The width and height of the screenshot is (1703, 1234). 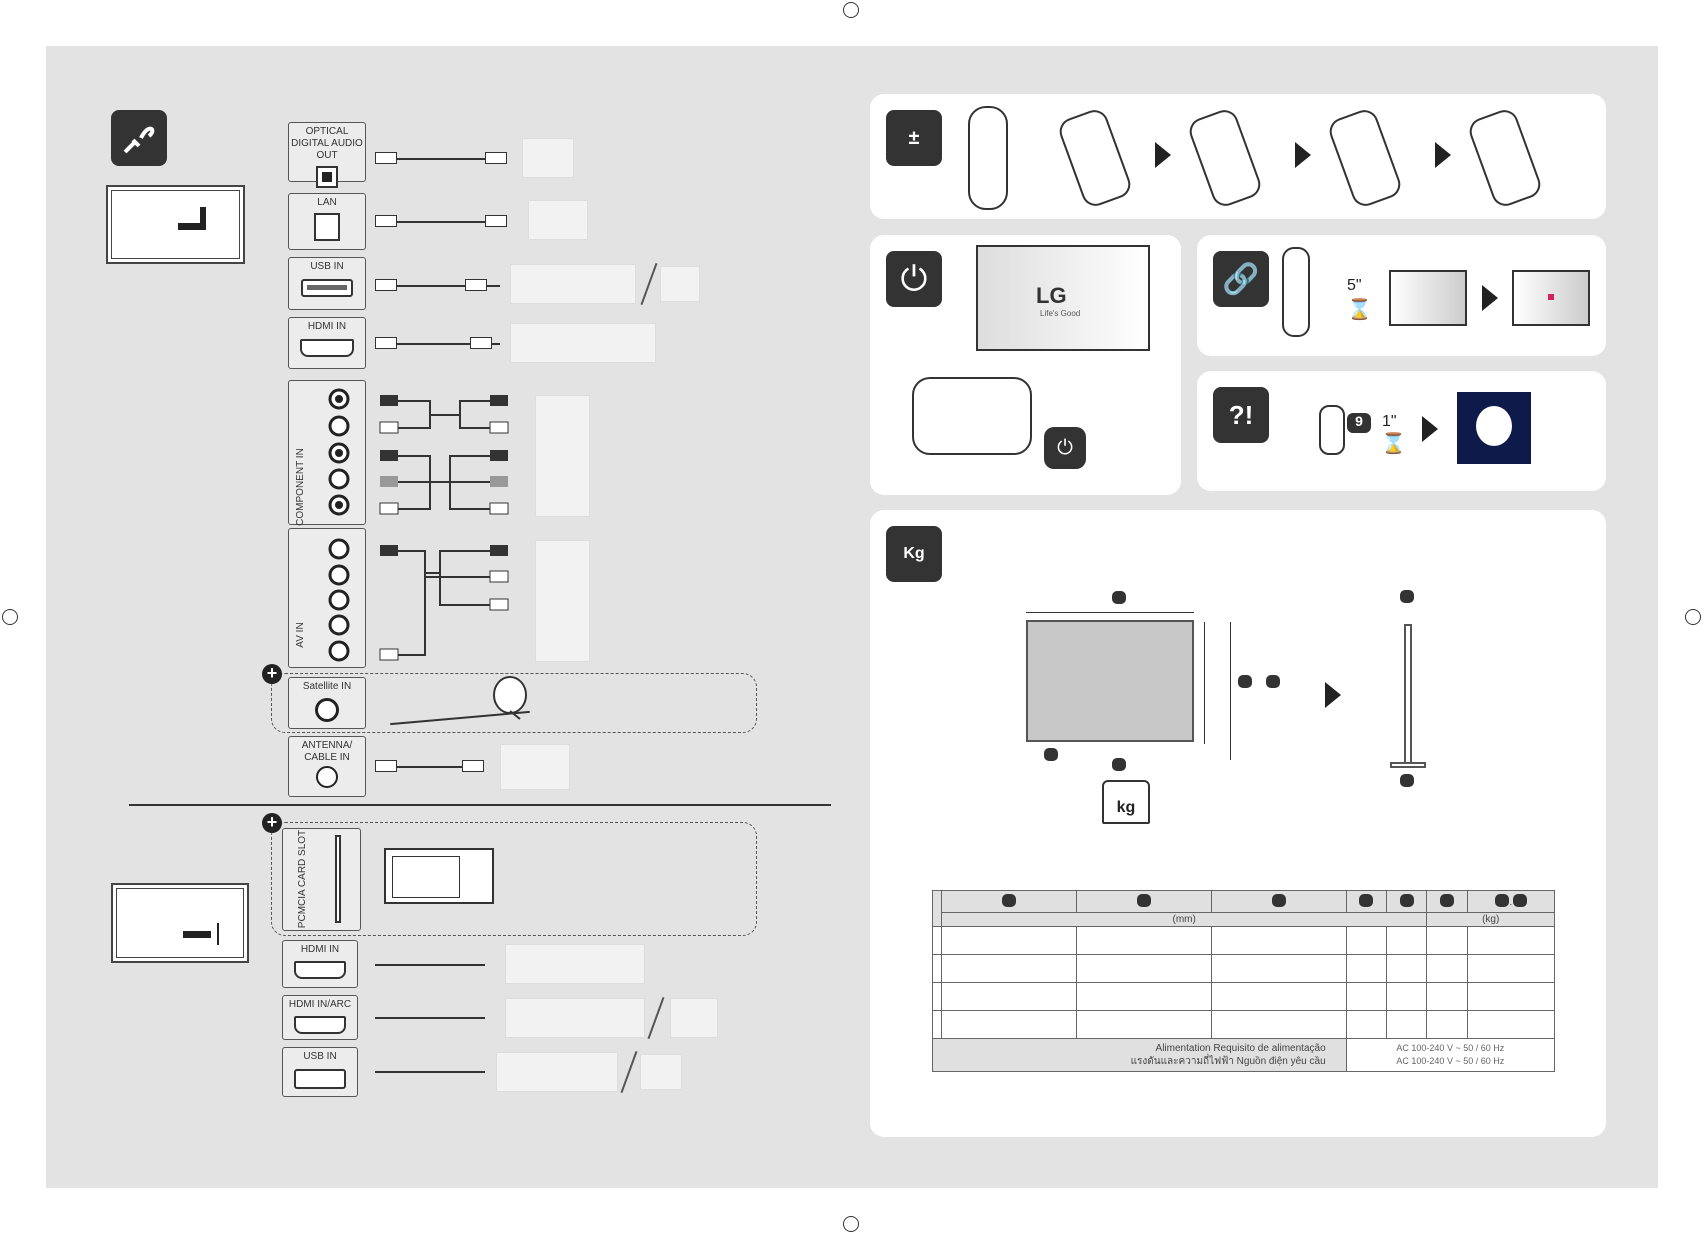 I want to click on connection-section-icon, so click(x=139, y=138).